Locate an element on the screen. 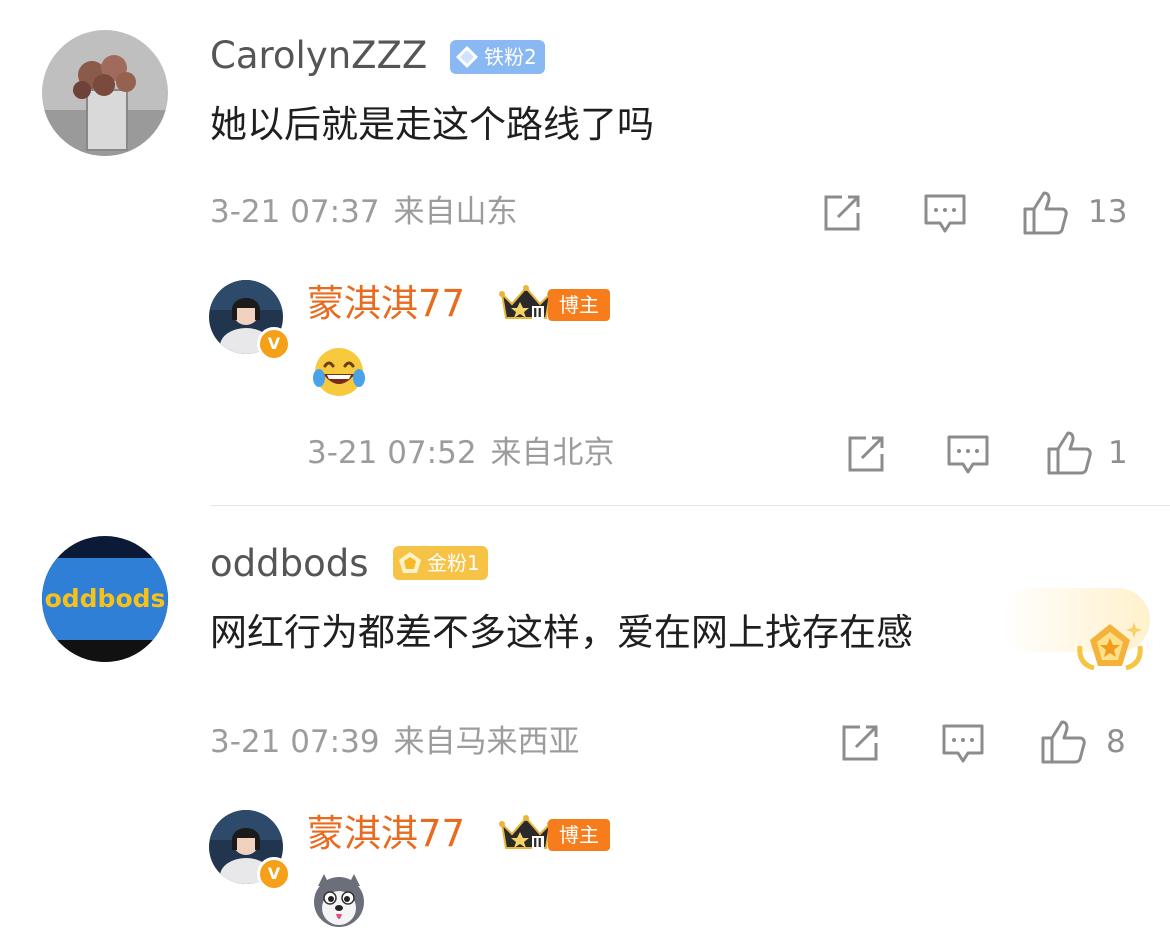 The height and width of the screenshot is (932, 1170). laughing-tears-emoji is located at coordinates (339, 372).